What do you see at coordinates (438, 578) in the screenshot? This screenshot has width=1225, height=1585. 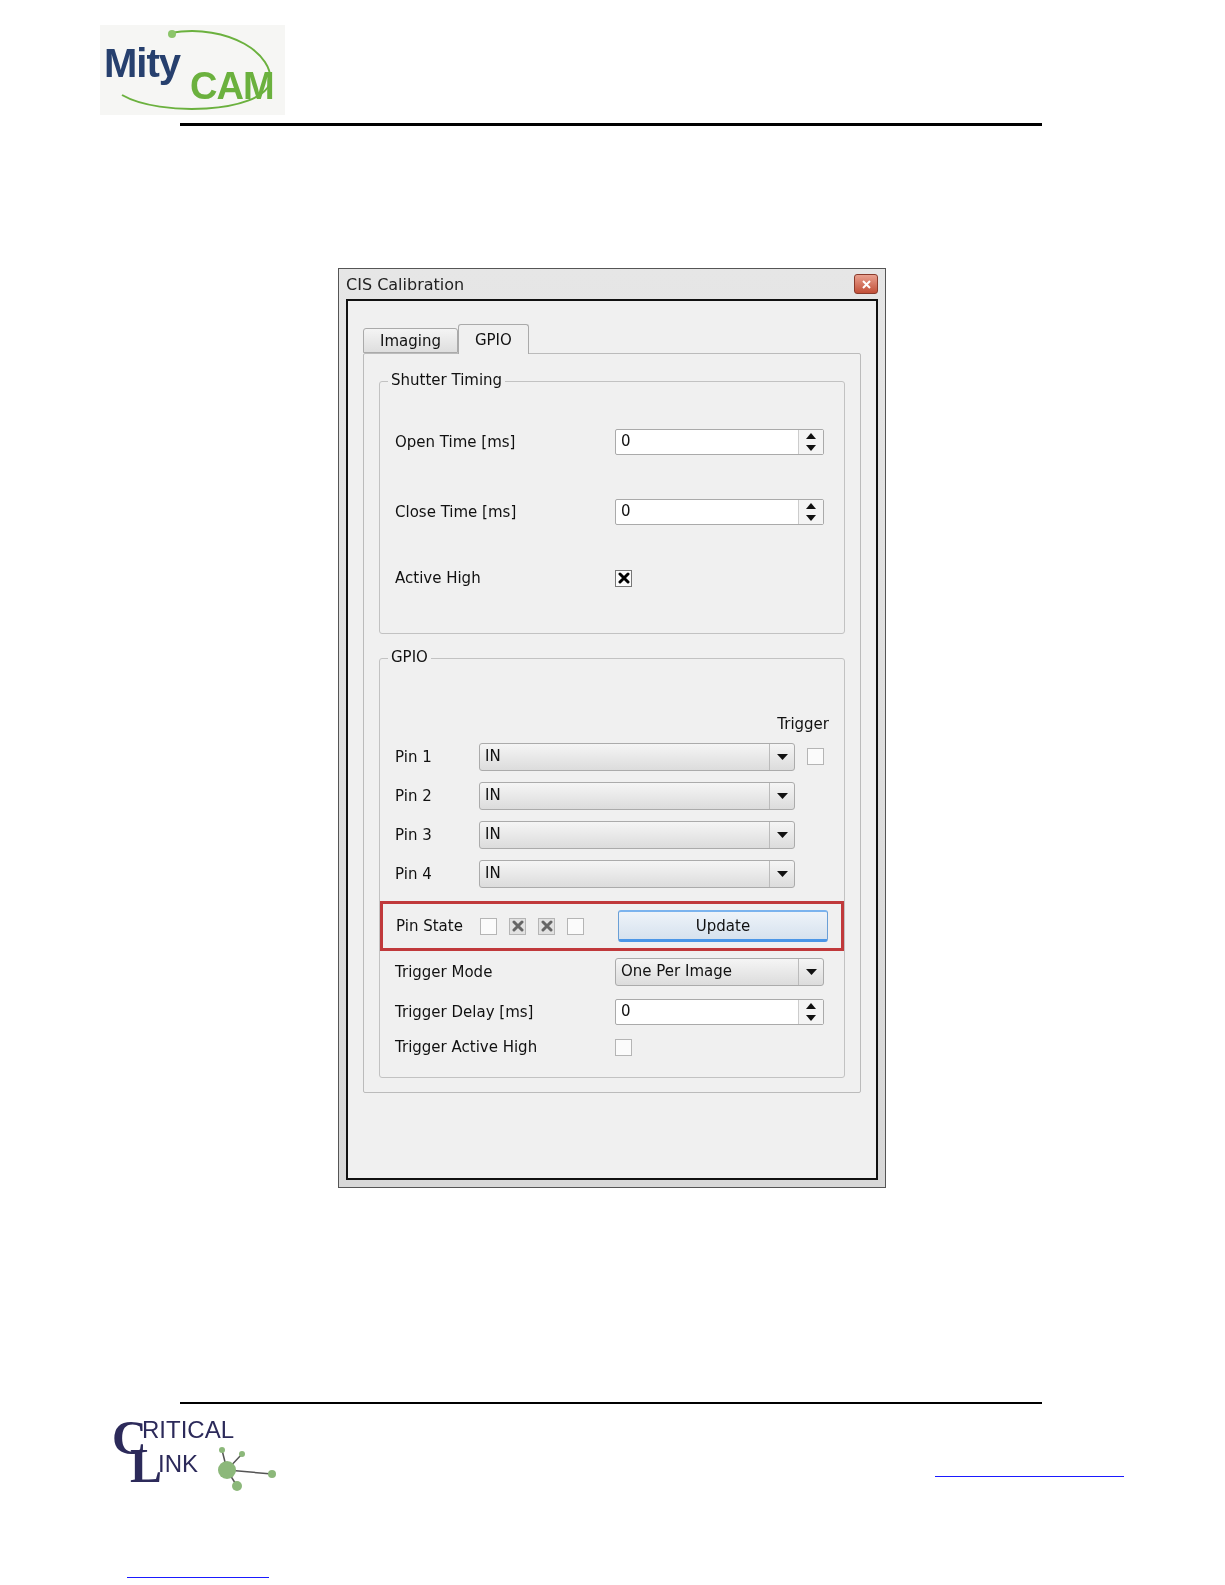 I see `field-label: Active High` at bounding box center [438, 578].